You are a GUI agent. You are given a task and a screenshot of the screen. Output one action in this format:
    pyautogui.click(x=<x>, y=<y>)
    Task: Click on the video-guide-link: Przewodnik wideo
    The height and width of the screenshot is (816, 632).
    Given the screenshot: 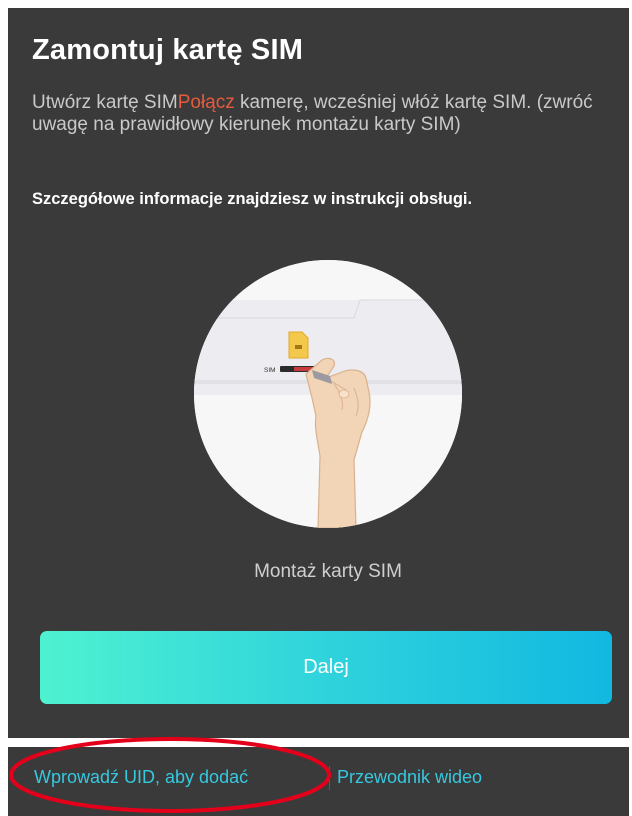 What is the action you would take?
    pyautogui.click(x=409, y=777)
    